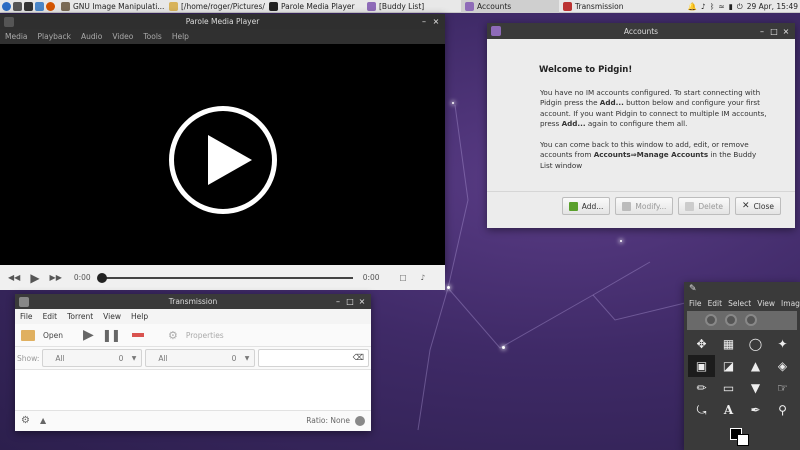 Image resolution: width=800 pixels, height=450 pixels. Describe the element at coordinates (712, 6) in the screenshot. I see `bluetooth-icon: ᛒ` at that location.